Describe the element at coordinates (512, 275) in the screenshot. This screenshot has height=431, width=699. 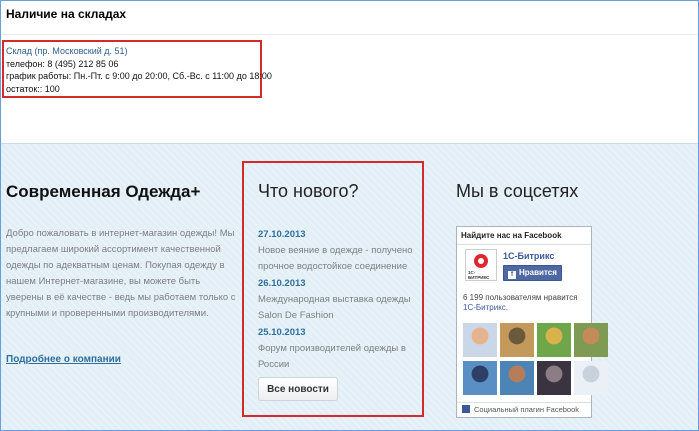
I see `facebook-icon: f` at that location.